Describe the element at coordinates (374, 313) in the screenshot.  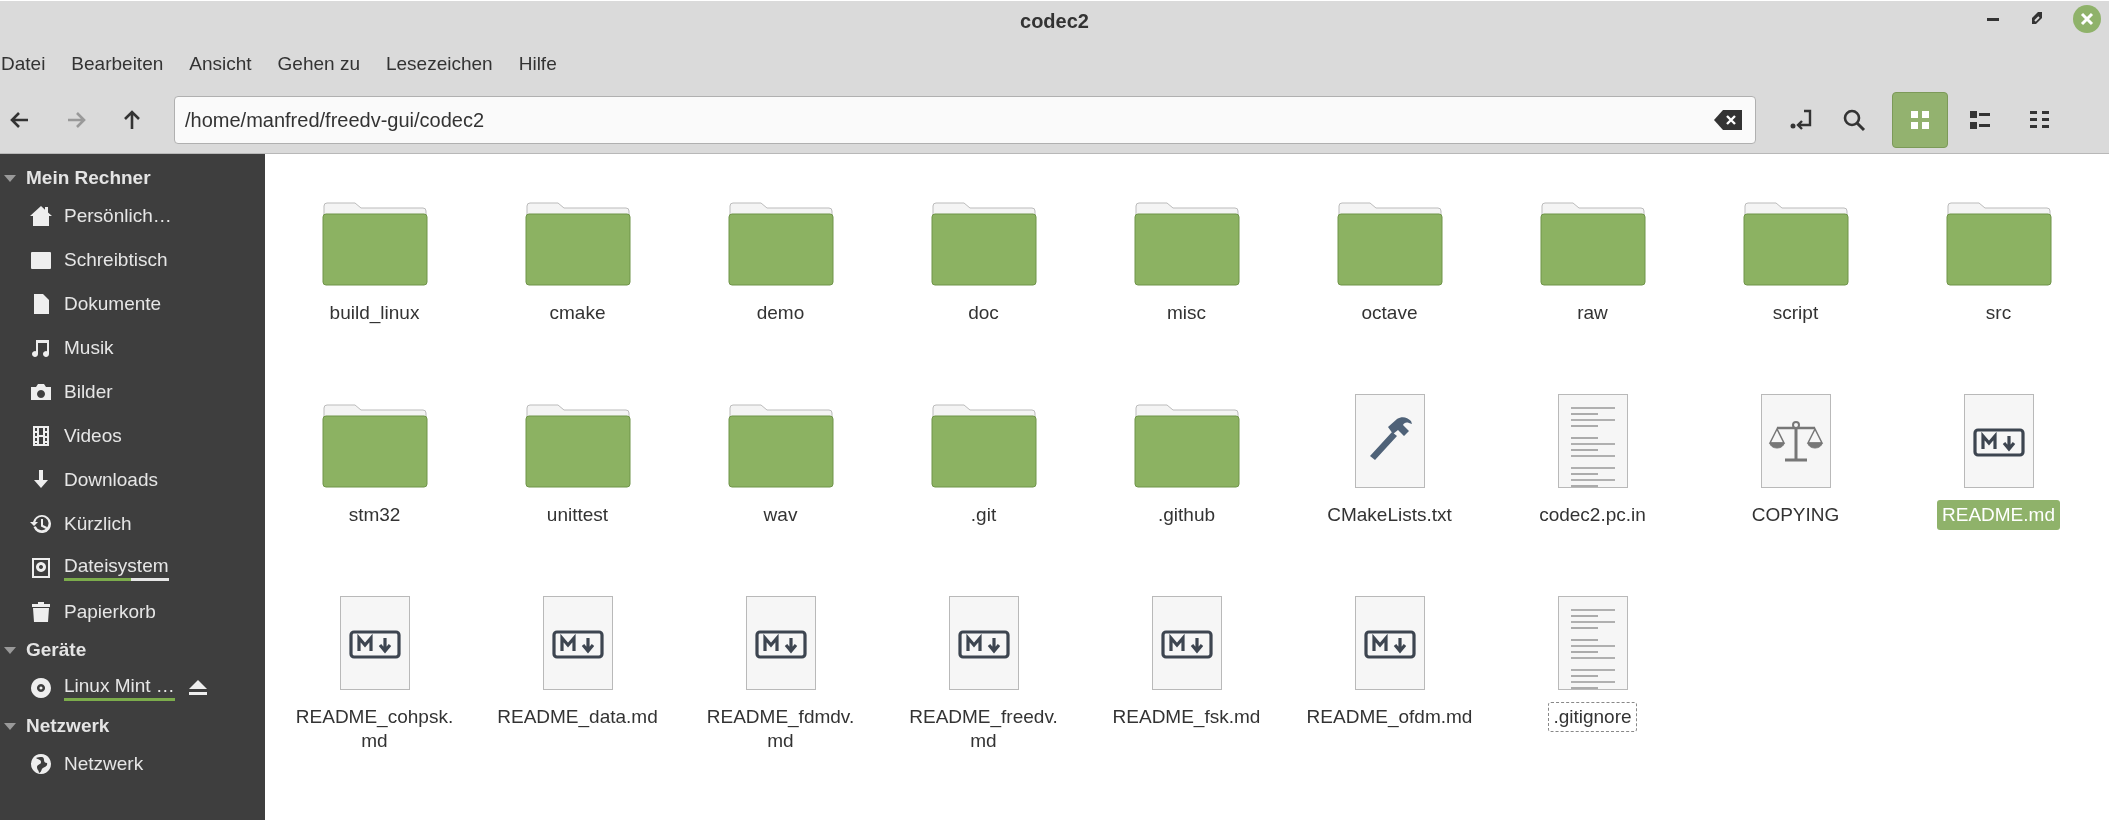
I see `file-name: build_linux` at that location.